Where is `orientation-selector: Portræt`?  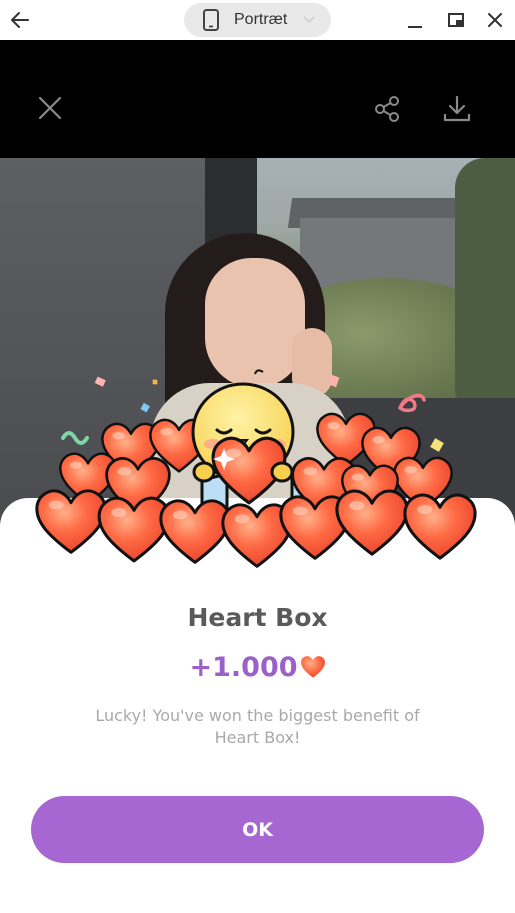
orientation-selector: Portræt is located at coordinates (257, 20).